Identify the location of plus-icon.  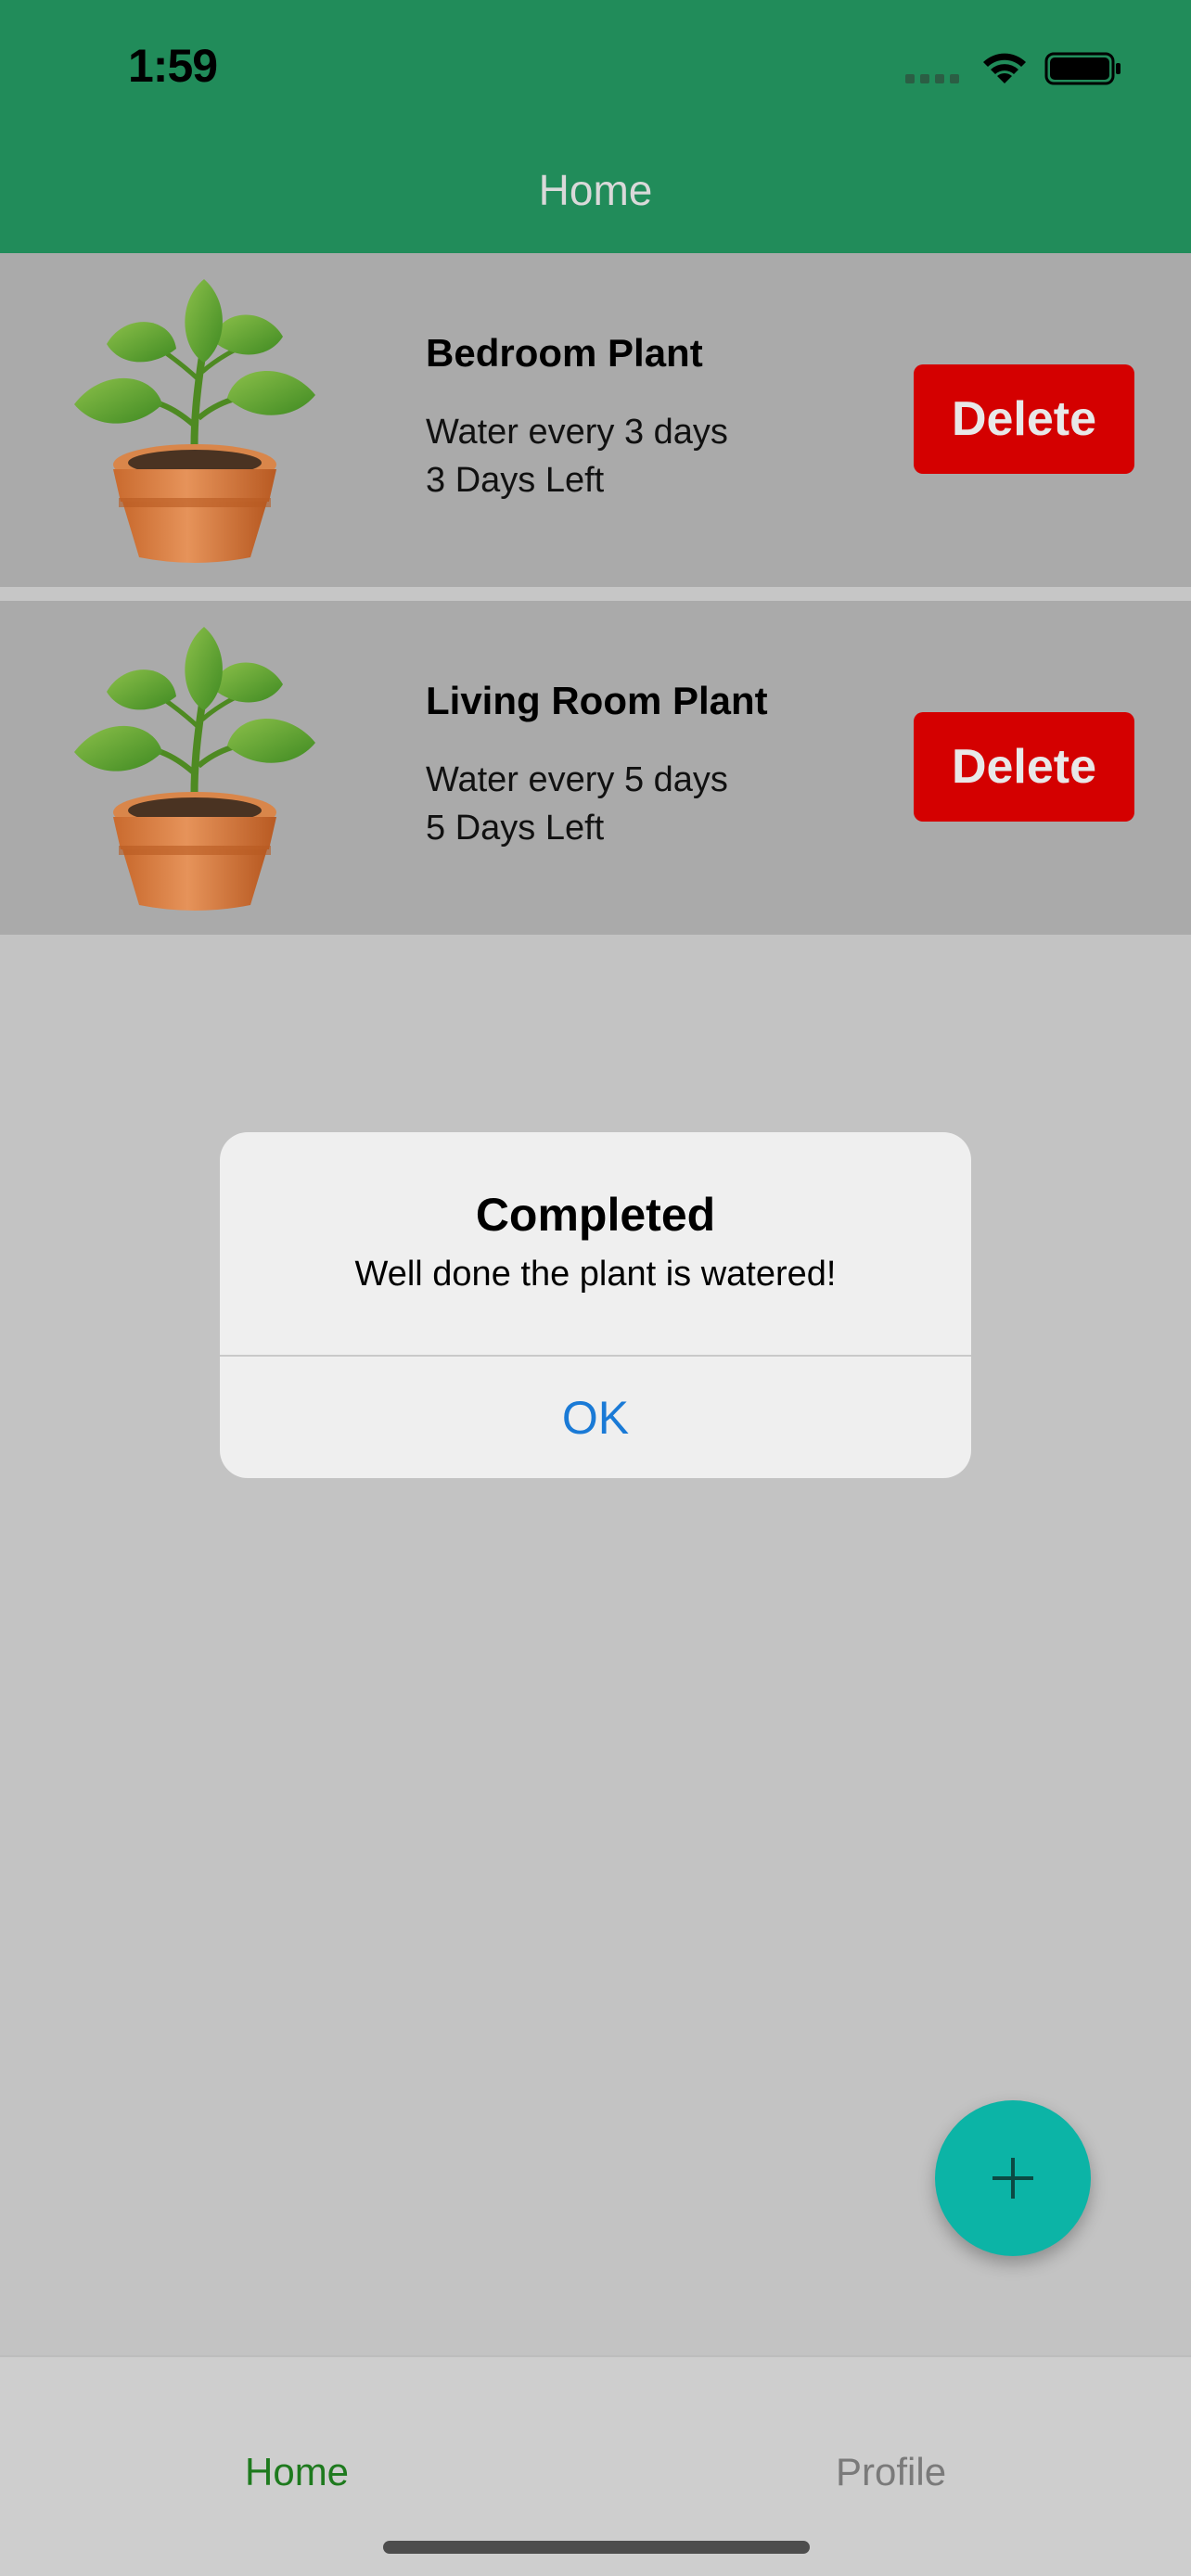
(1012, 2178).